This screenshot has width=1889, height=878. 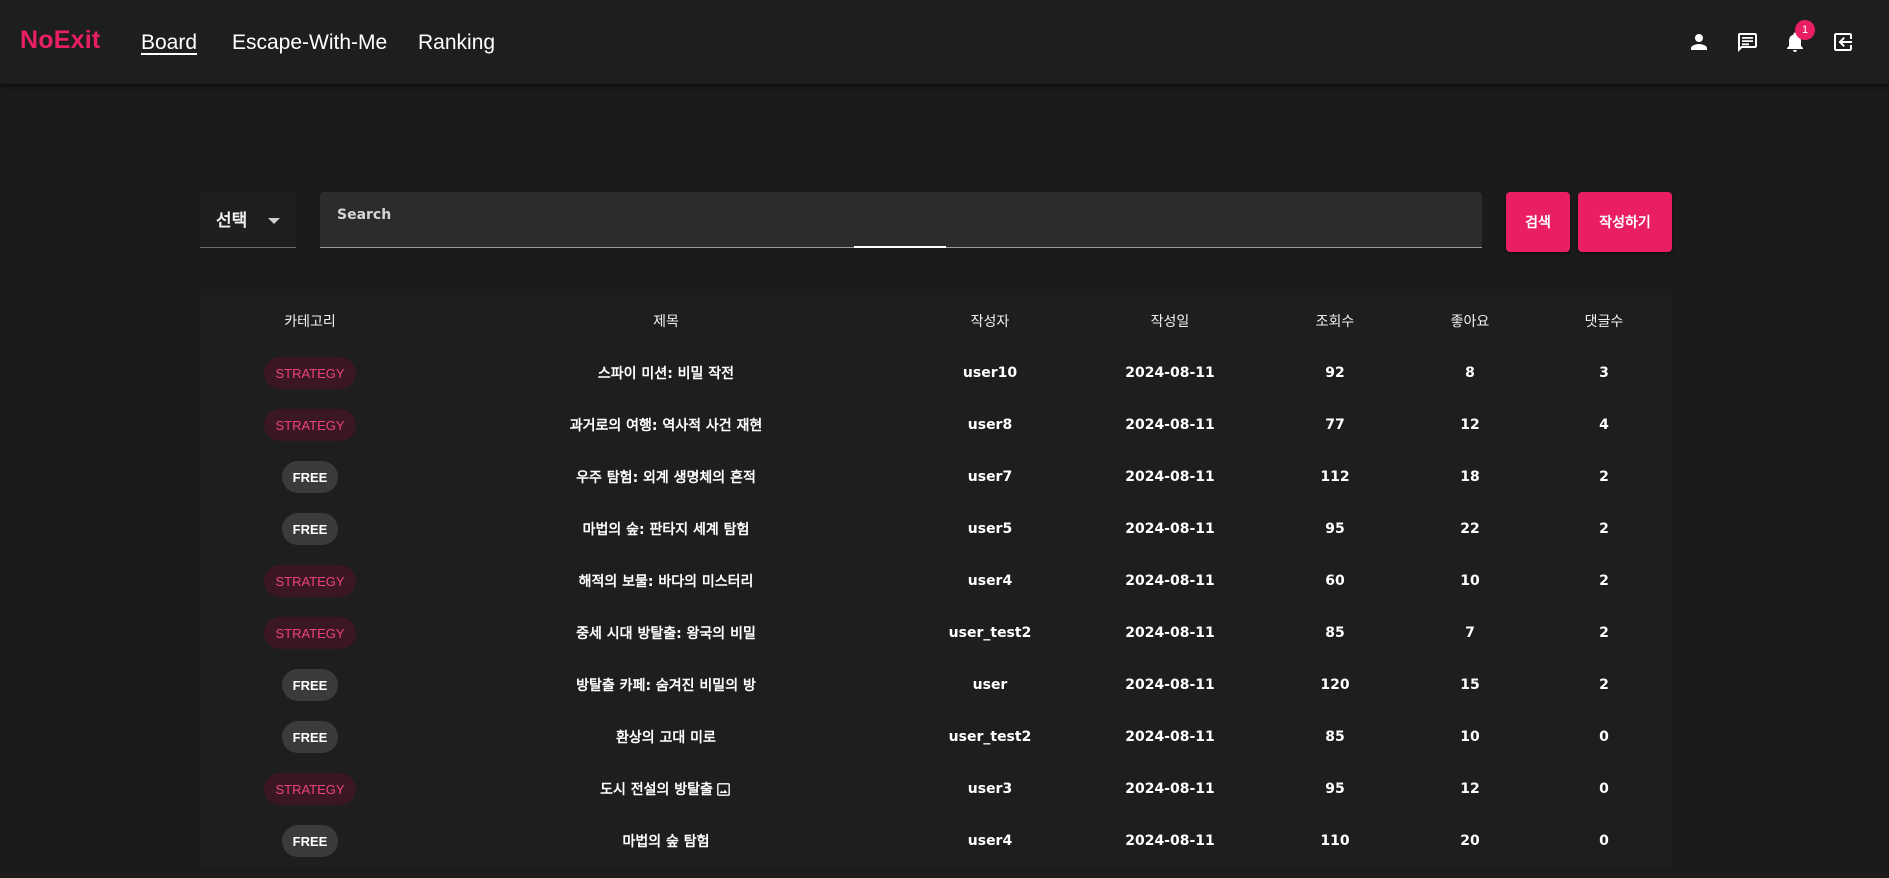 What do you see at coordinates (1470, 477) in the screenshot?
I see `row-likes: 18` at bounding box center [1470, 477].